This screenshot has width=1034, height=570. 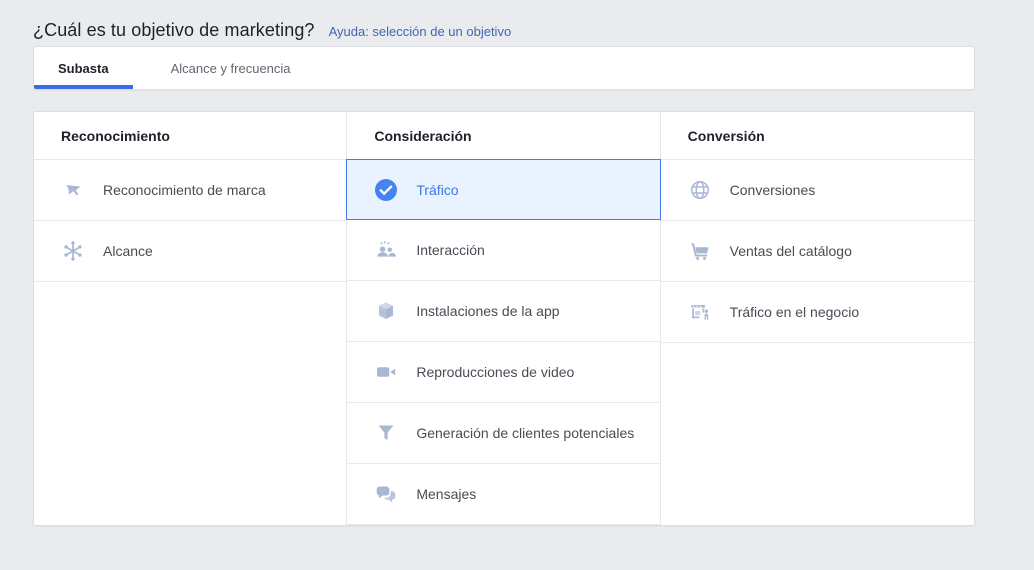 What do you see at coordinates (174, 30) in the screenshot?
I see `page-title: ¿Cuál es tu objetivo de marketing?` at bounding box center [174, 30].